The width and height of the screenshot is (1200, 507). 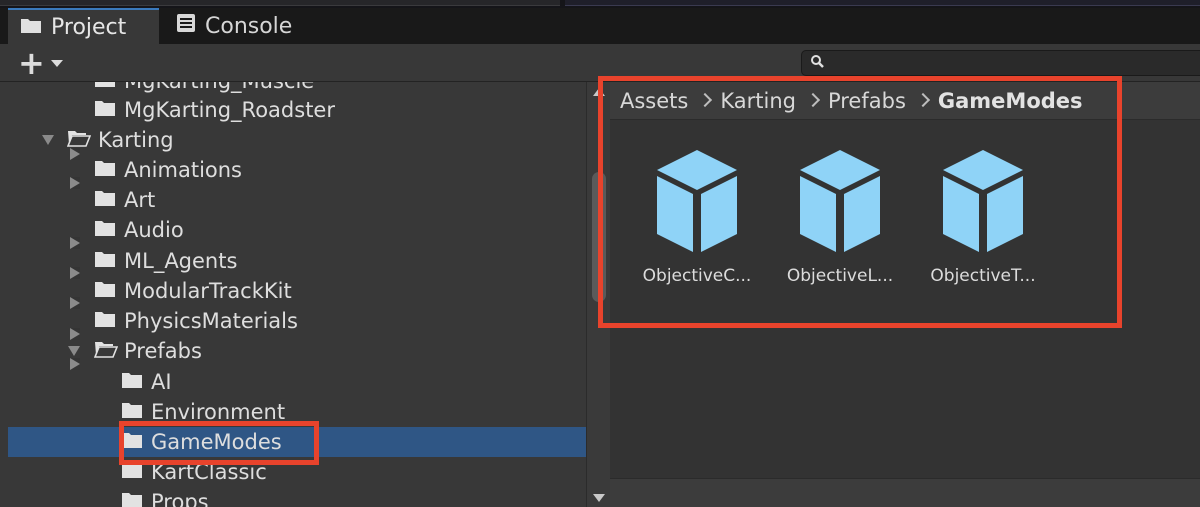 What do you see at coordinates (293, 351) in the screenshot?
I see `tree-row: Prefabs` at bounding box center [293, 351].